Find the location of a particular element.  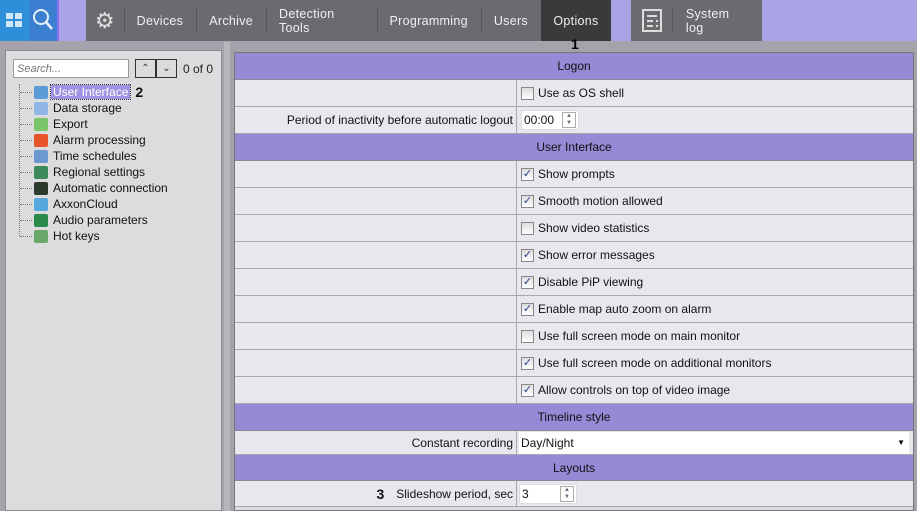

sidebar-item-time-schedules: Time schedules is located at coordinates (95, 156).